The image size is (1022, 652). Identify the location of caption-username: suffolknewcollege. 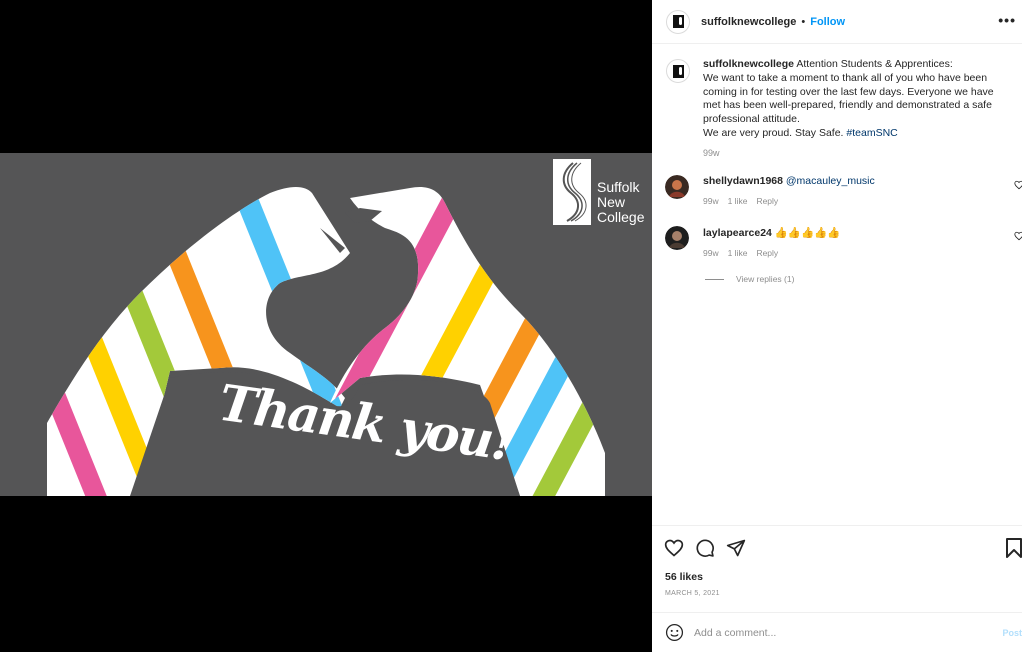
(748, 64).